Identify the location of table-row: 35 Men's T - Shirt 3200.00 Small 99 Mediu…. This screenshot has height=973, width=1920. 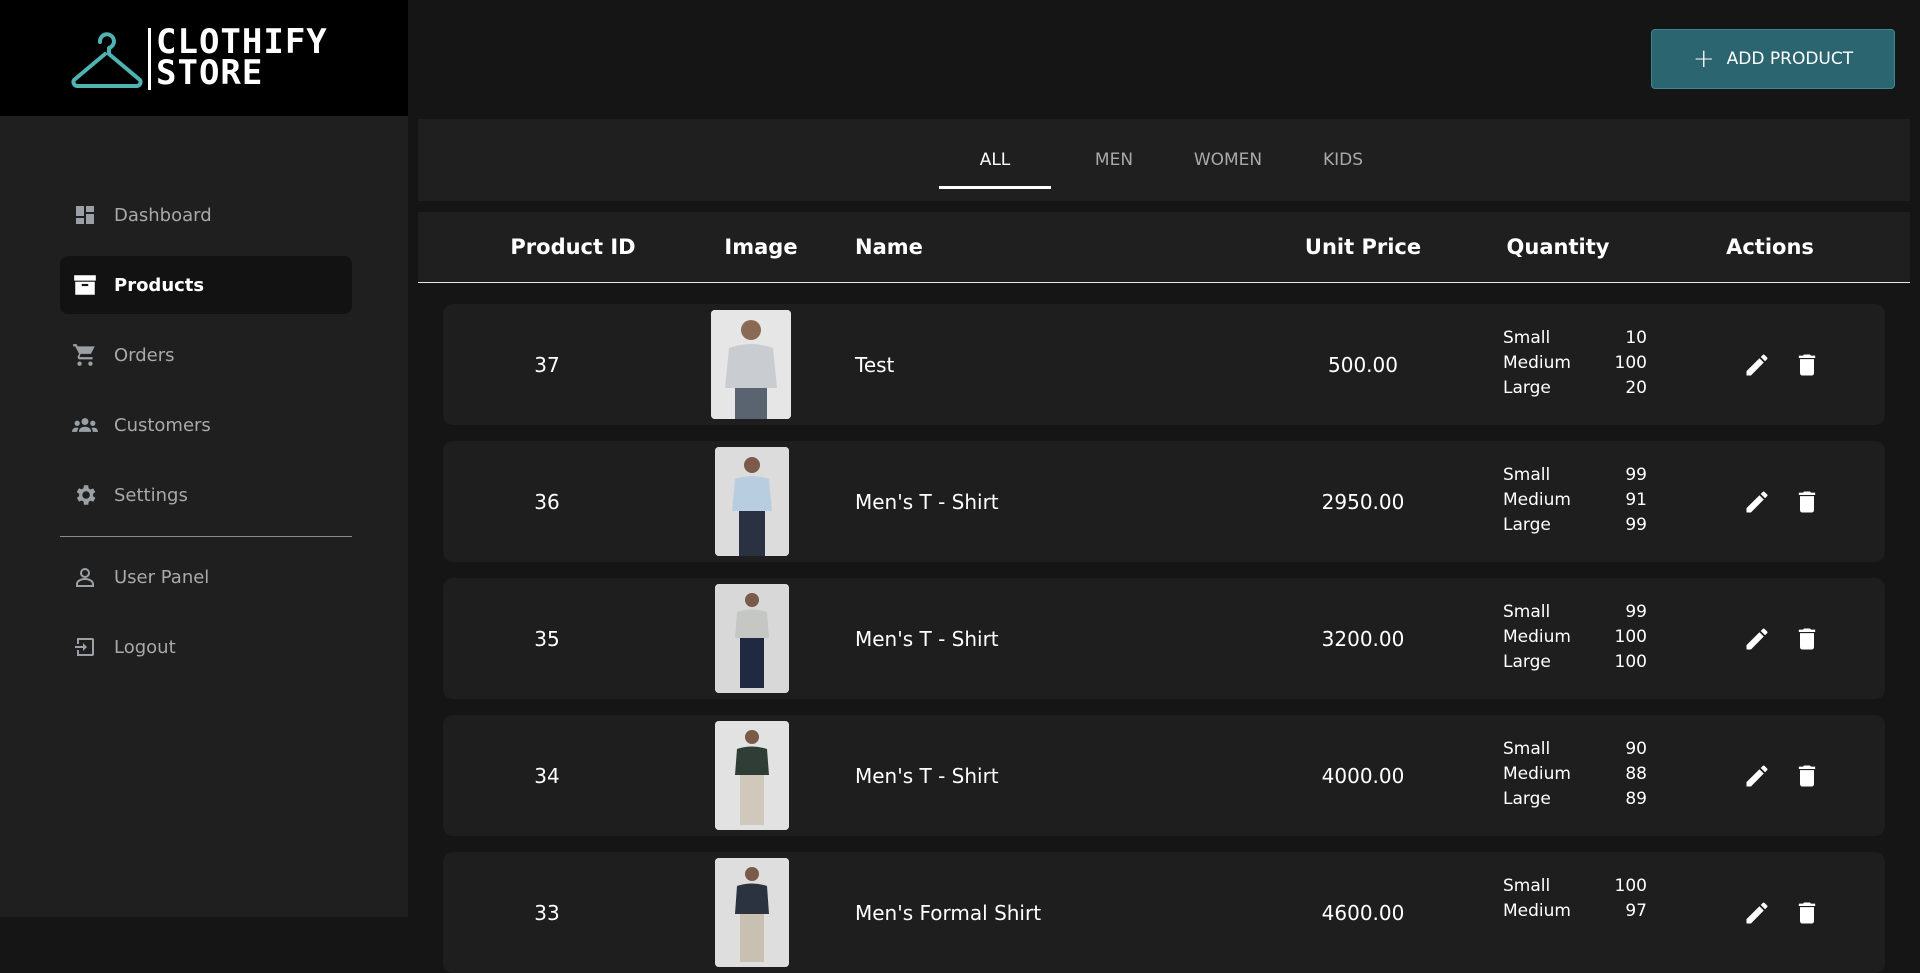
(1164, 638).